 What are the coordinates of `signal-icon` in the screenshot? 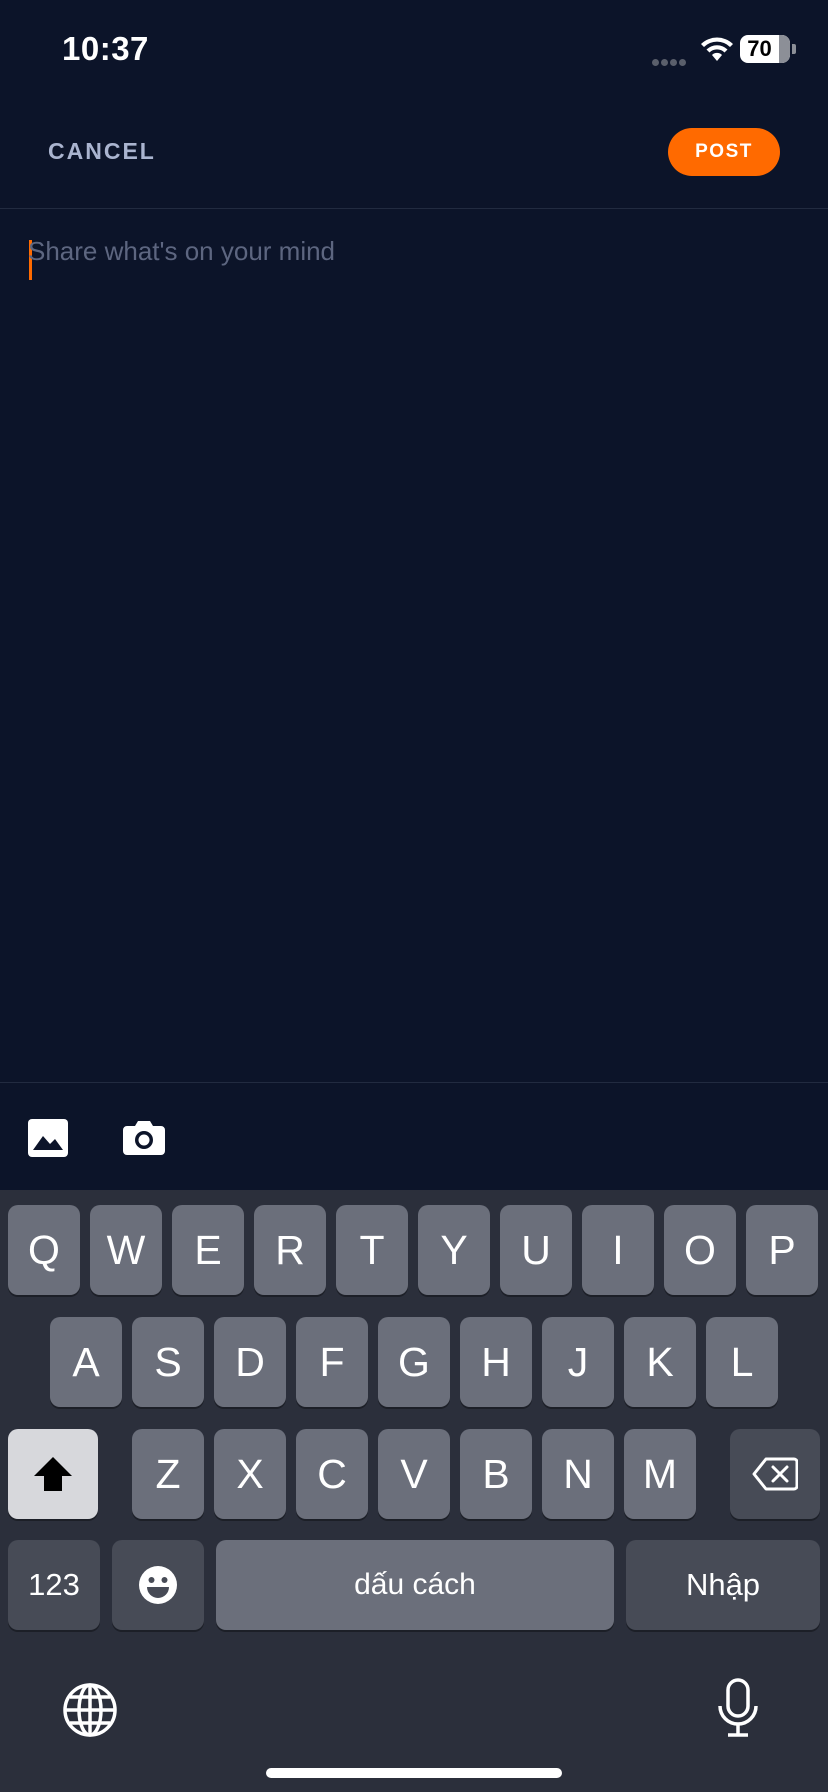 It's located at (672, 59).